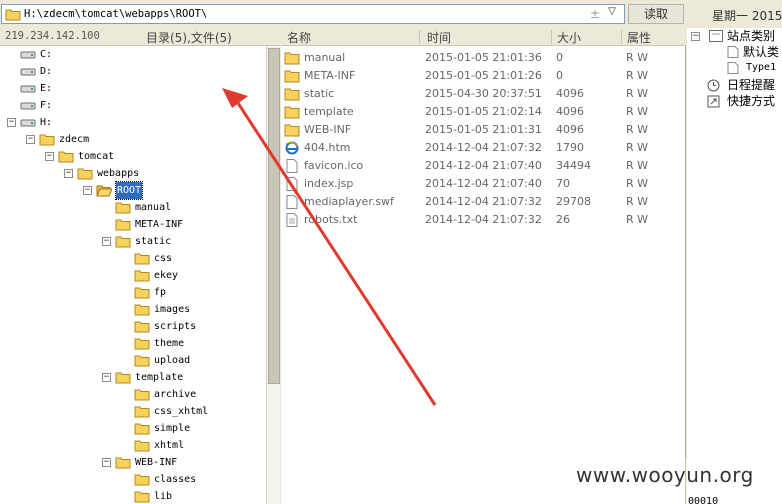 The image size is (782, 504). I want to click on tree-node: classes, so click(133, 479).